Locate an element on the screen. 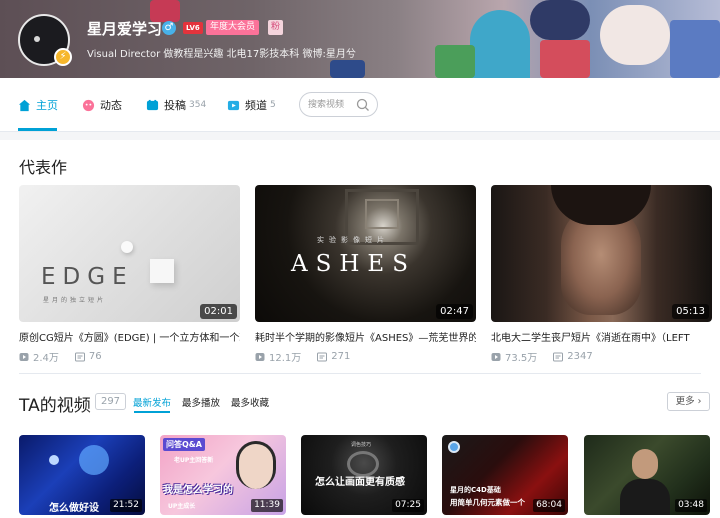 Image resolution: width=720 pixels, height=518 pixels. cover-subcaption: 用简单几何元素做一个 is located at coordinates (487, 502).